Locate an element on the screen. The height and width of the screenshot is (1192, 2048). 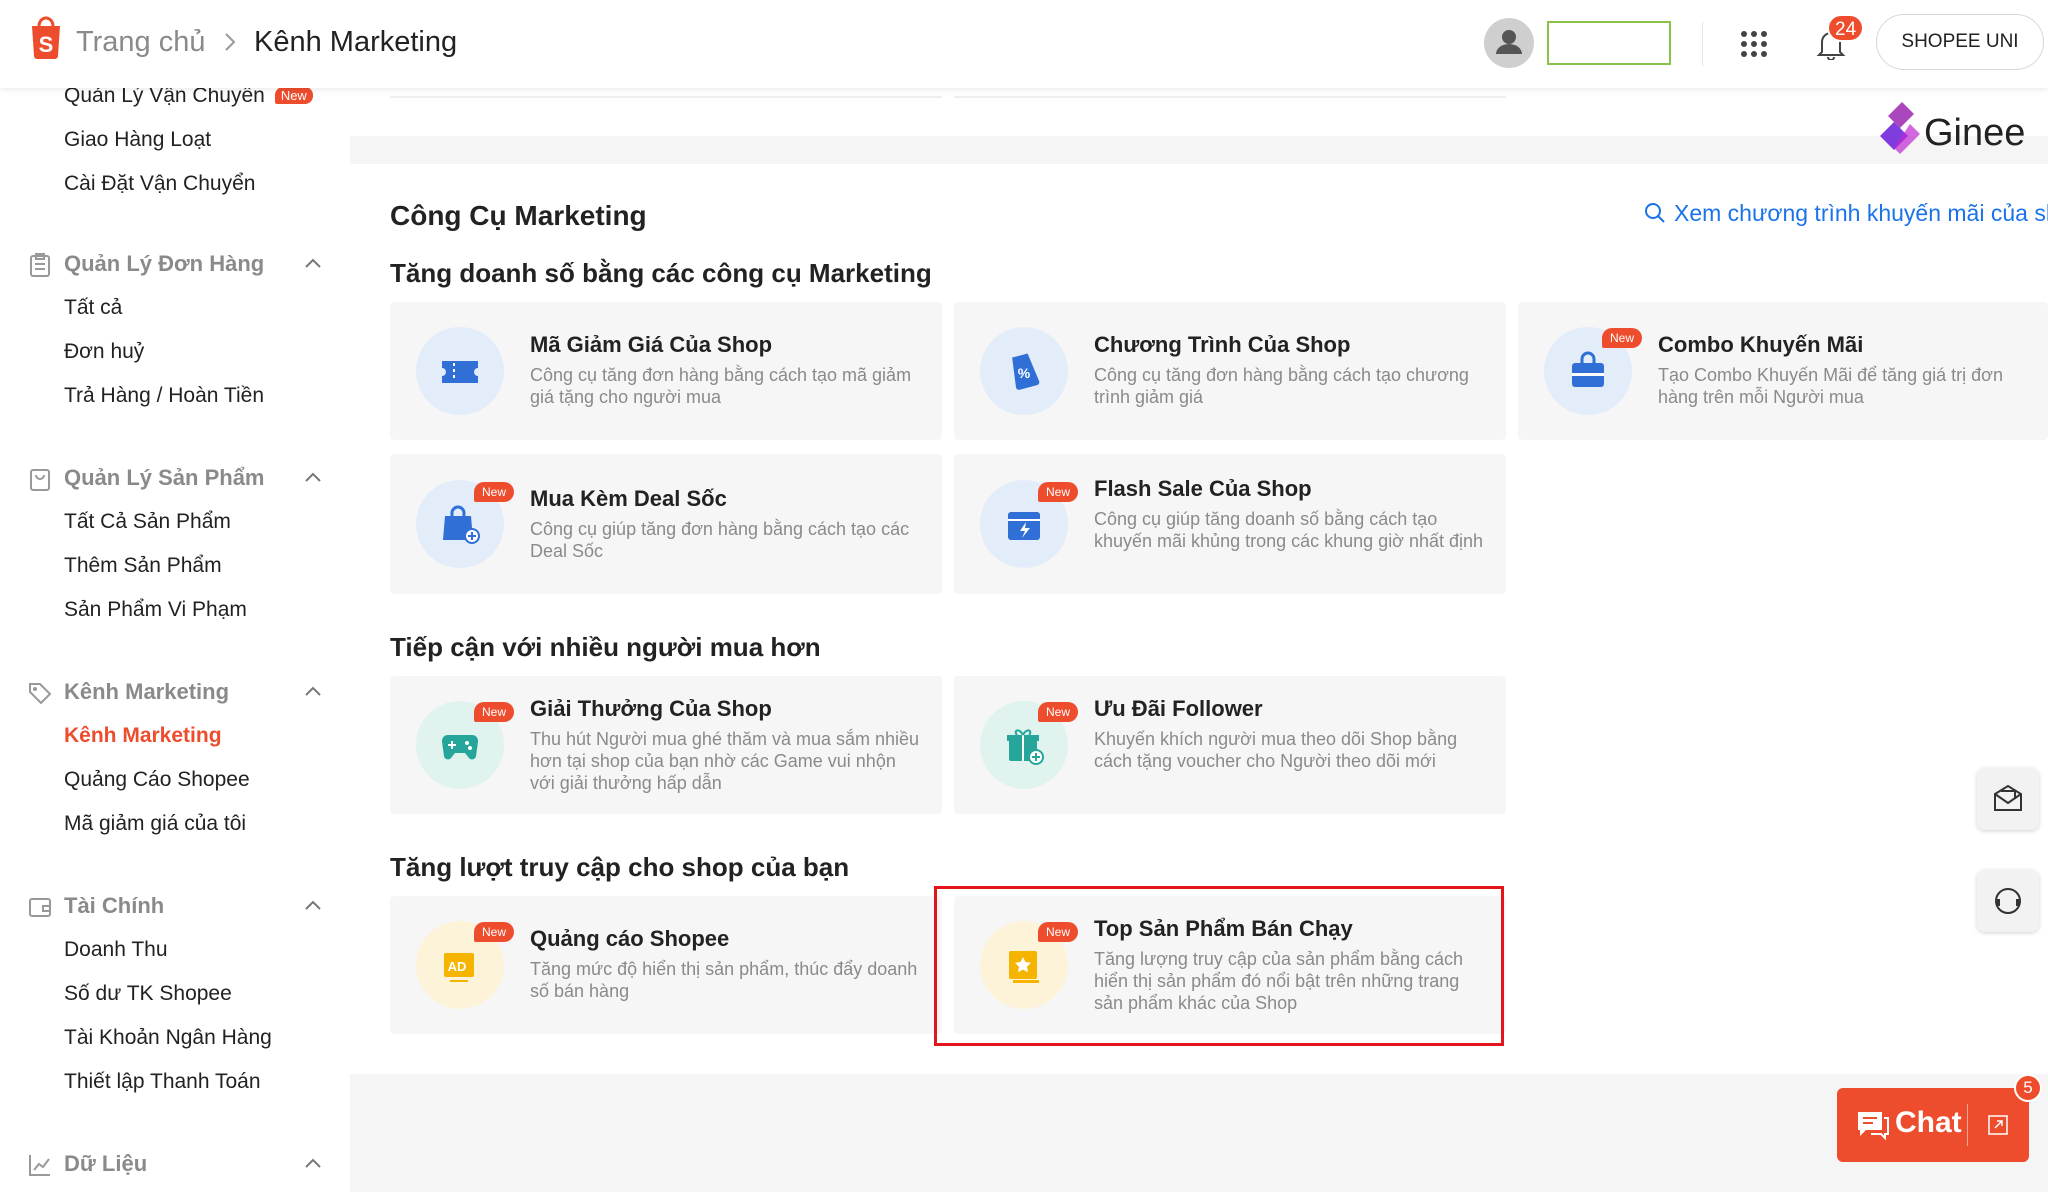
clipboard-icon is located at coordinates (40, 265).